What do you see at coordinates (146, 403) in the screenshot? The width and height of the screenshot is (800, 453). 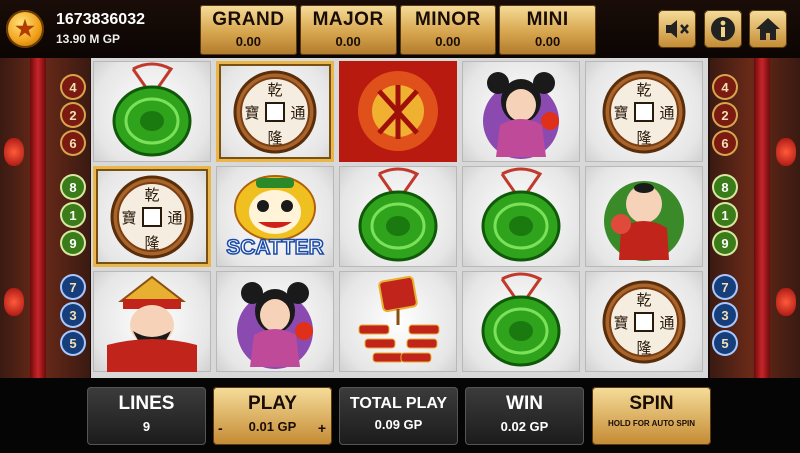 I see `lines-label: LINES` at bounding box center [146, 403].